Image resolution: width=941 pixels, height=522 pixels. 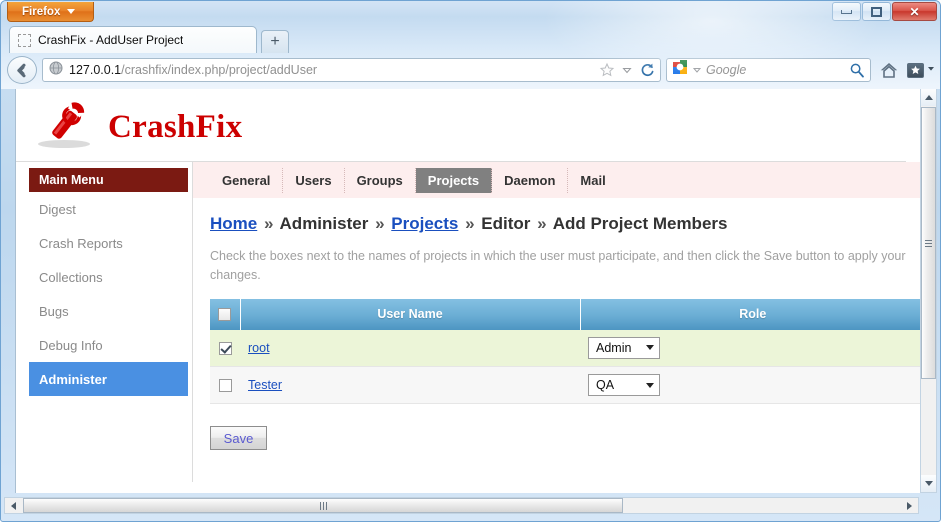 I want to click on search-engine-dropmarker-icon, so click(x=697, y=70).